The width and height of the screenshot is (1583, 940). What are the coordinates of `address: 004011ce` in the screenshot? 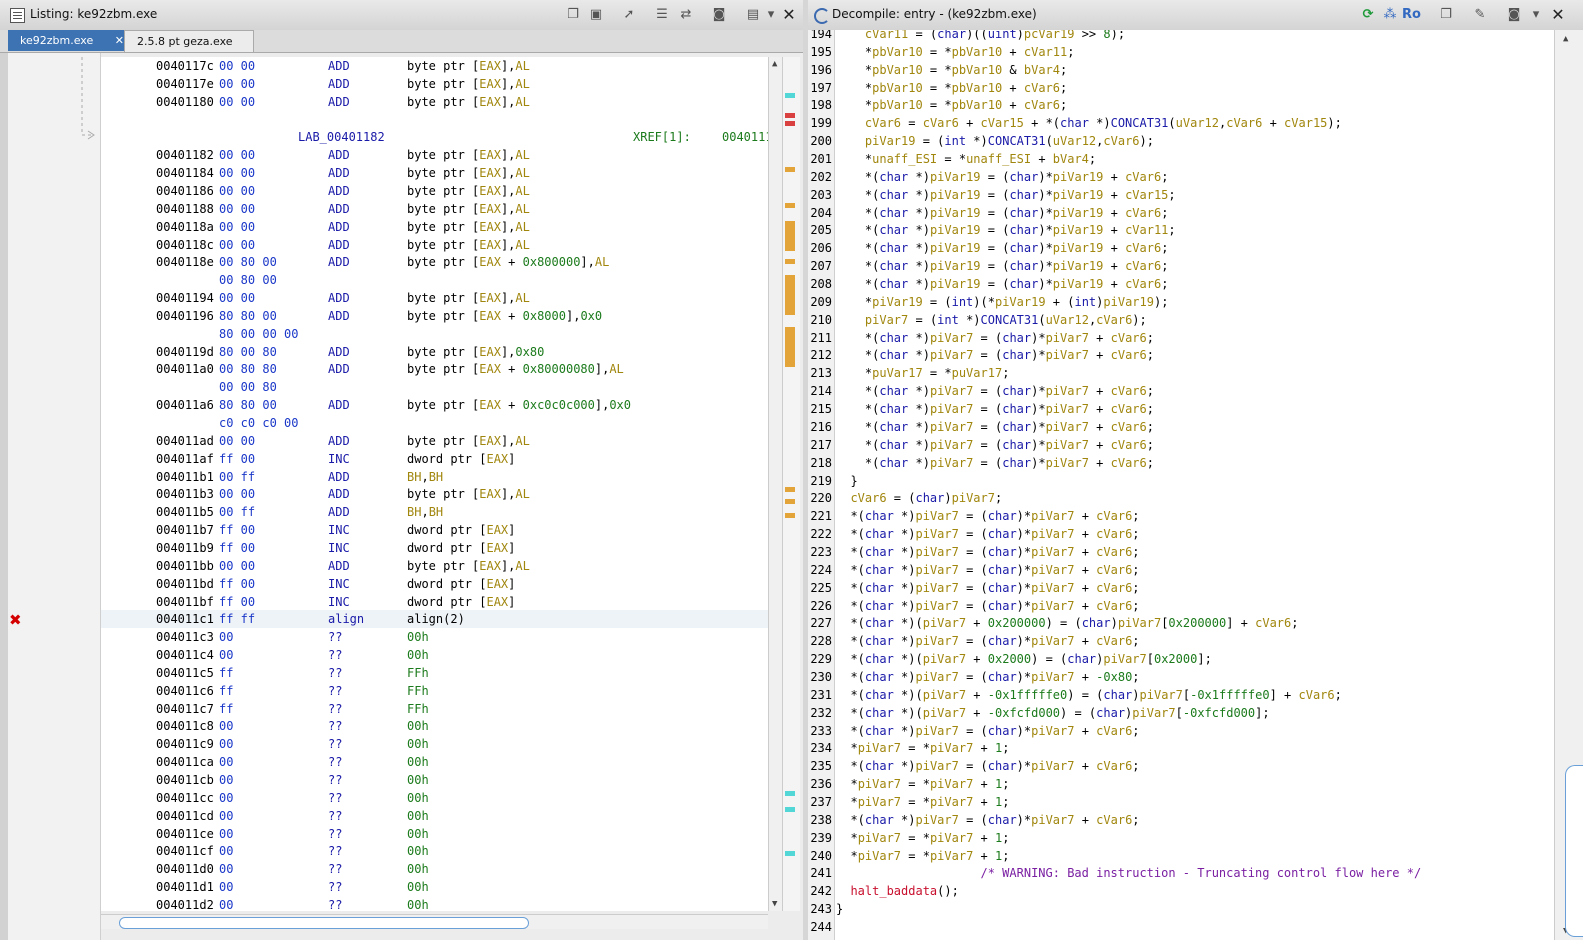 It's located at (185, 834).